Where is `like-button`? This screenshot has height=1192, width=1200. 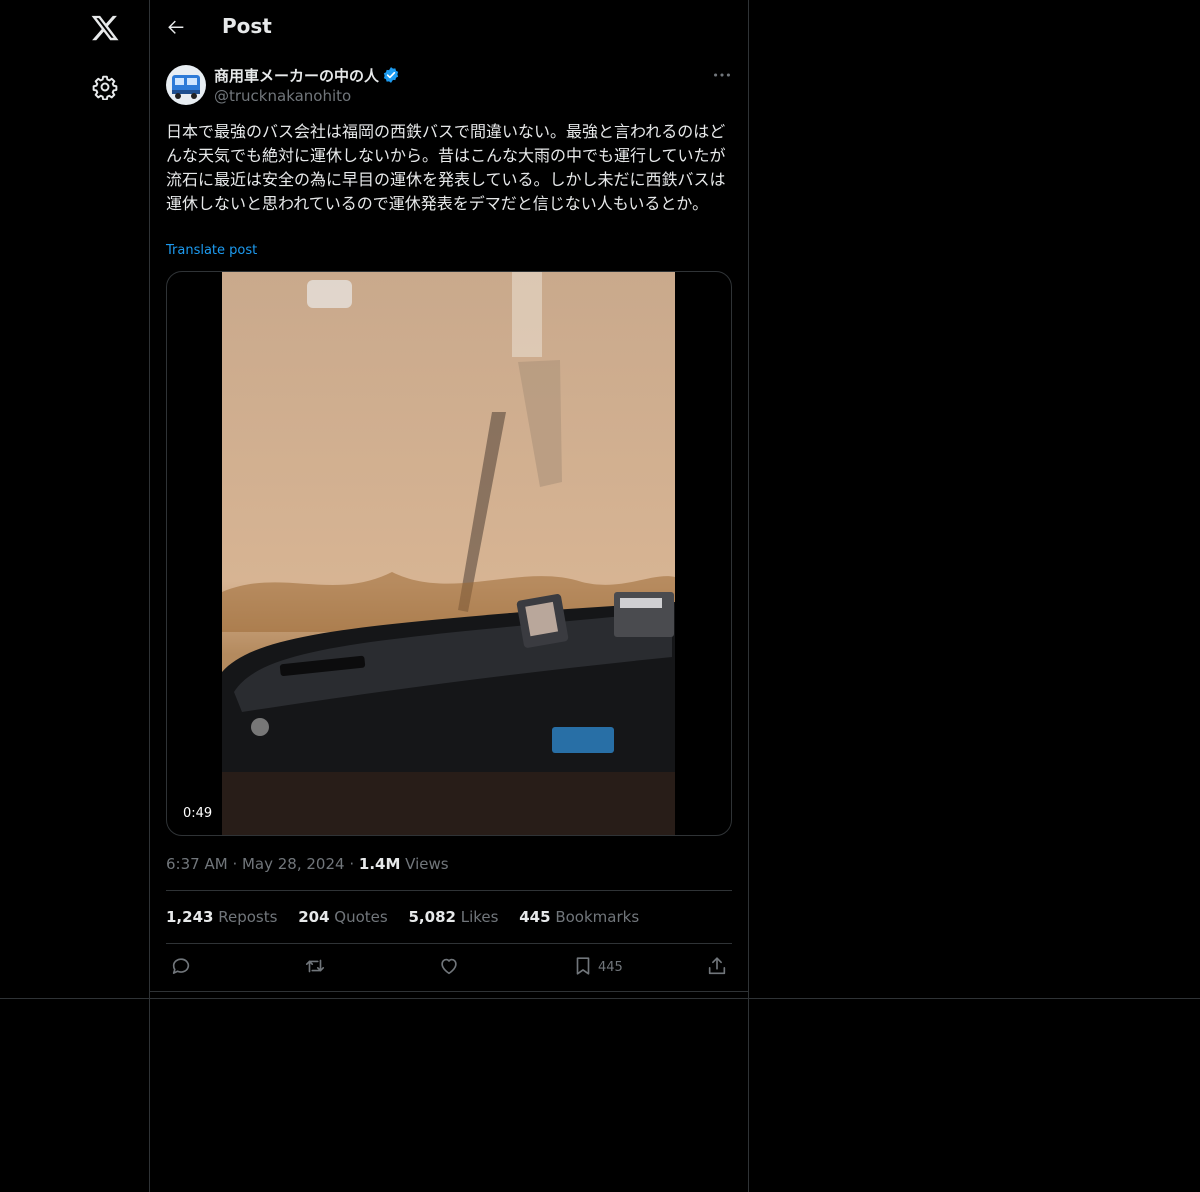 like-button is located at coordinates (449, 967).